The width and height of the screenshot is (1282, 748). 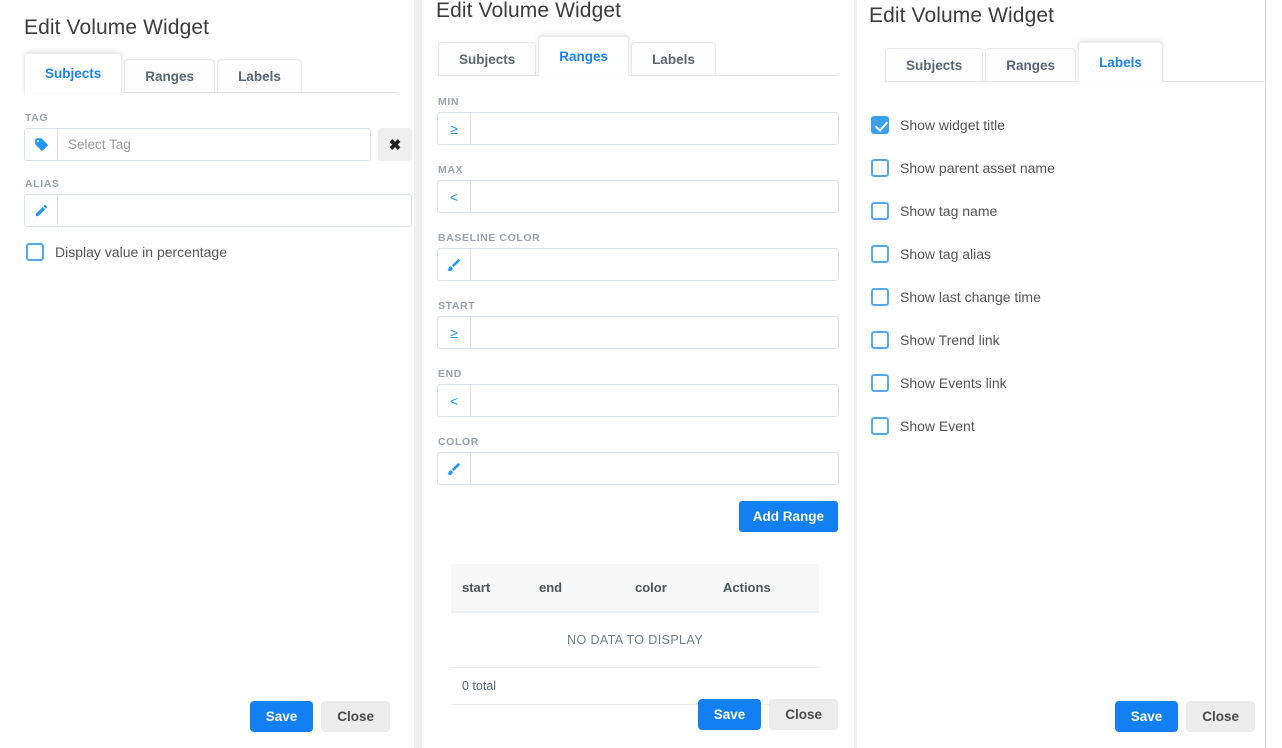 I want to click on alias-field-block: ALIAS, so click(x=218, y=202).